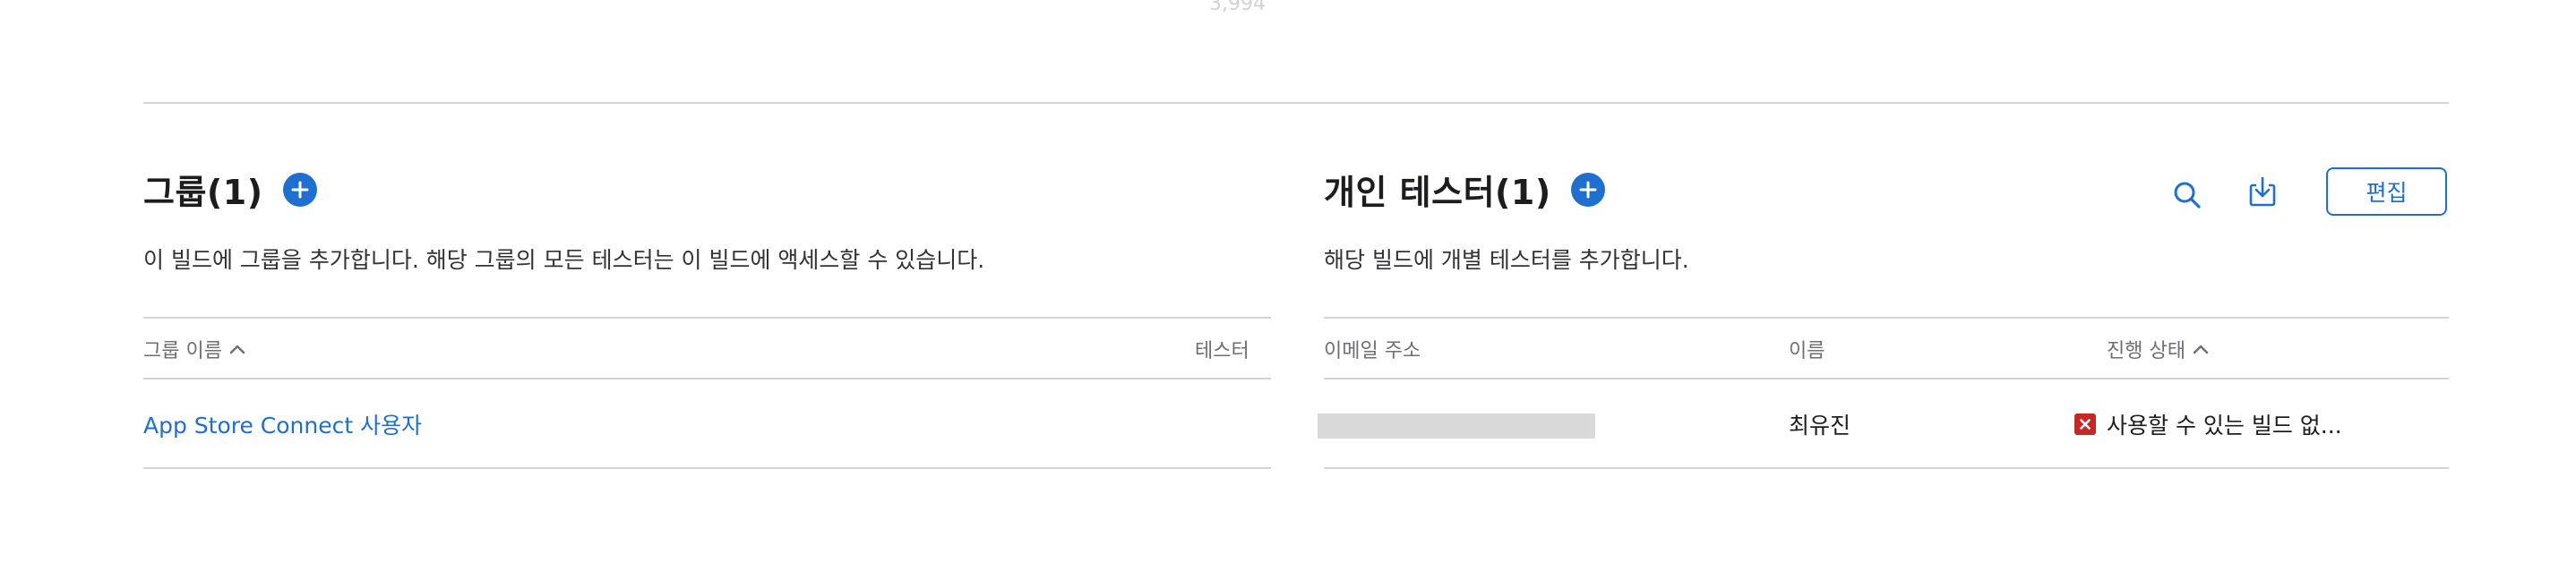  I want to click on individual-table-top-divider, so click(1886, 318).